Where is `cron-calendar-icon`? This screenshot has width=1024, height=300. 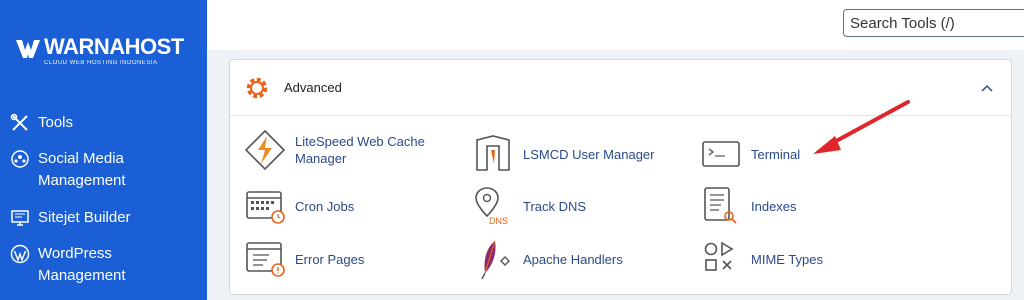
cron-calendar-icon is located at coordinates (265, 207).